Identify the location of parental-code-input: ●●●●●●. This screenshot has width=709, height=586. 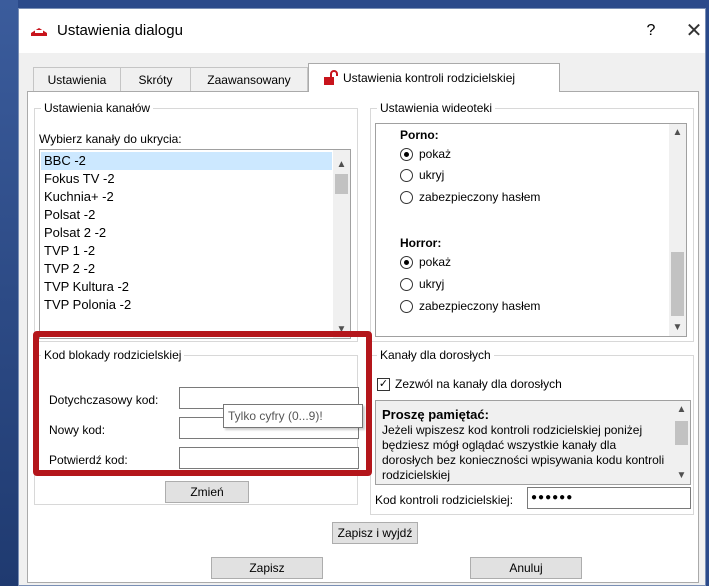
(609, 498).